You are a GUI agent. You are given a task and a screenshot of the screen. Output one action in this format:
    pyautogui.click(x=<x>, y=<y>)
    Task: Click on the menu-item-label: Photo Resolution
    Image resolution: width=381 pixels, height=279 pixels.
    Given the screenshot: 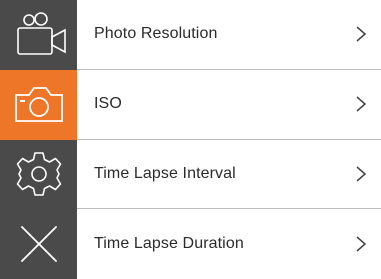 What is the action you would take?
    pyautogui.click(x=156, y=34)
    